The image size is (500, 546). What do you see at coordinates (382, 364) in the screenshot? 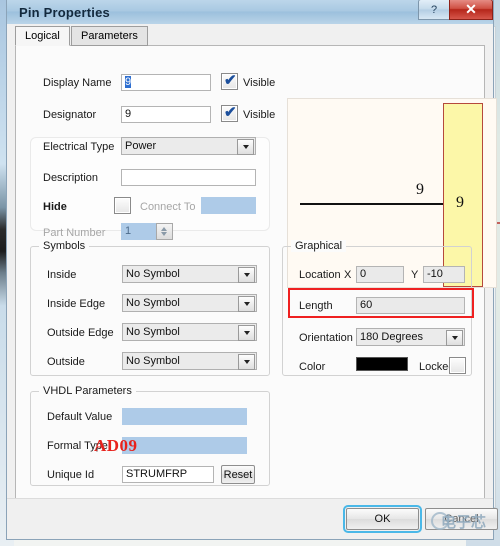
I see `color-swatch` at bounding box center [382, 364].